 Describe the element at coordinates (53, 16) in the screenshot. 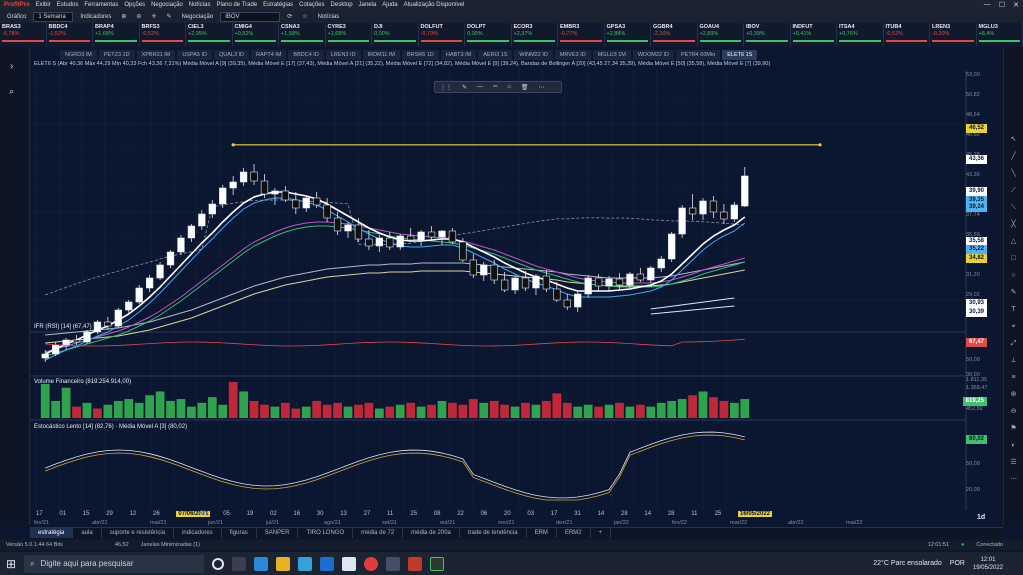

I see `period-select: 1 Semana` at that location.